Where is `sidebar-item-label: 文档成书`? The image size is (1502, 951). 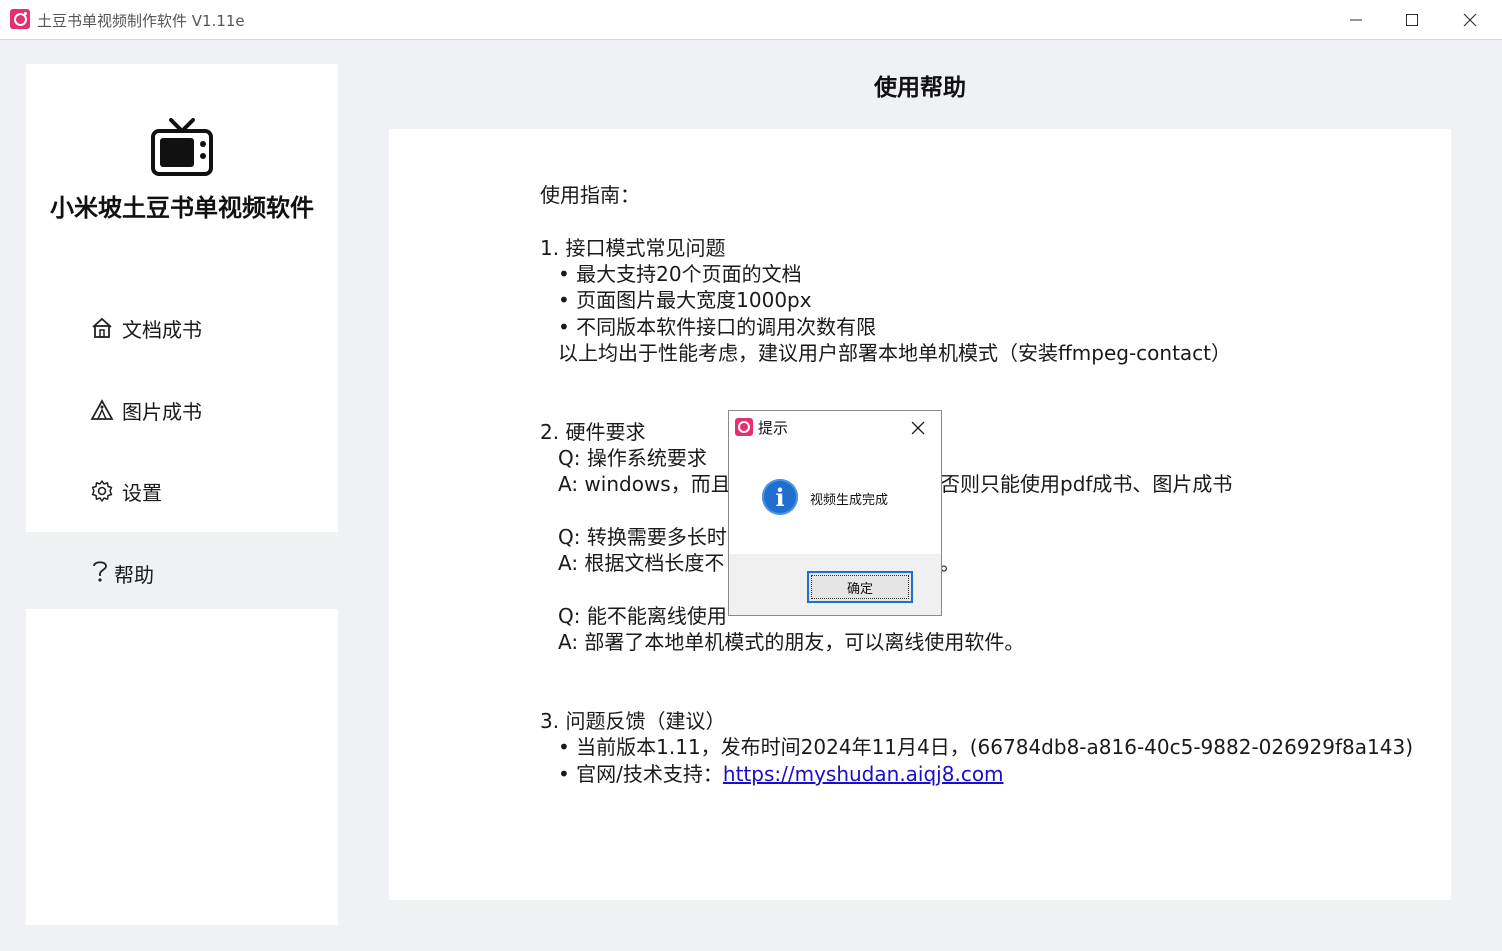 sidebar-item-label: 文档成书 is located at coordinates (162, 329).